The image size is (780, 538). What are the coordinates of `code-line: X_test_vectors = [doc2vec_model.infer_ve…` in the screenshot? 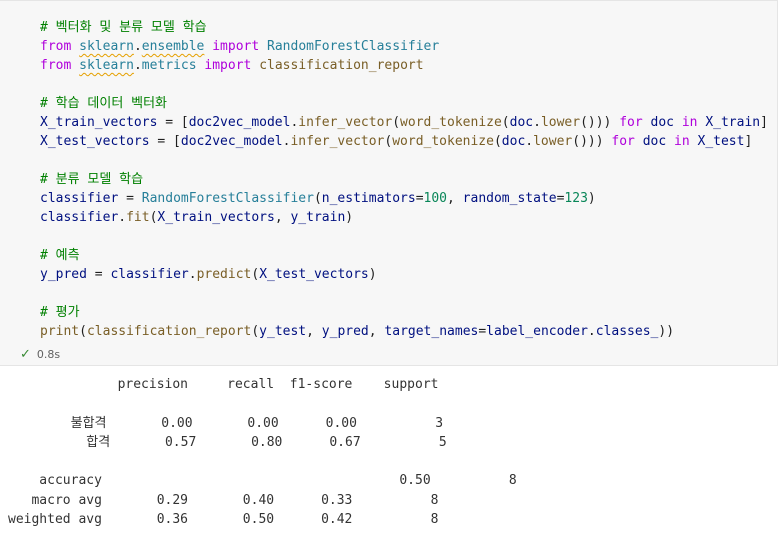 It's located at (396, 141).